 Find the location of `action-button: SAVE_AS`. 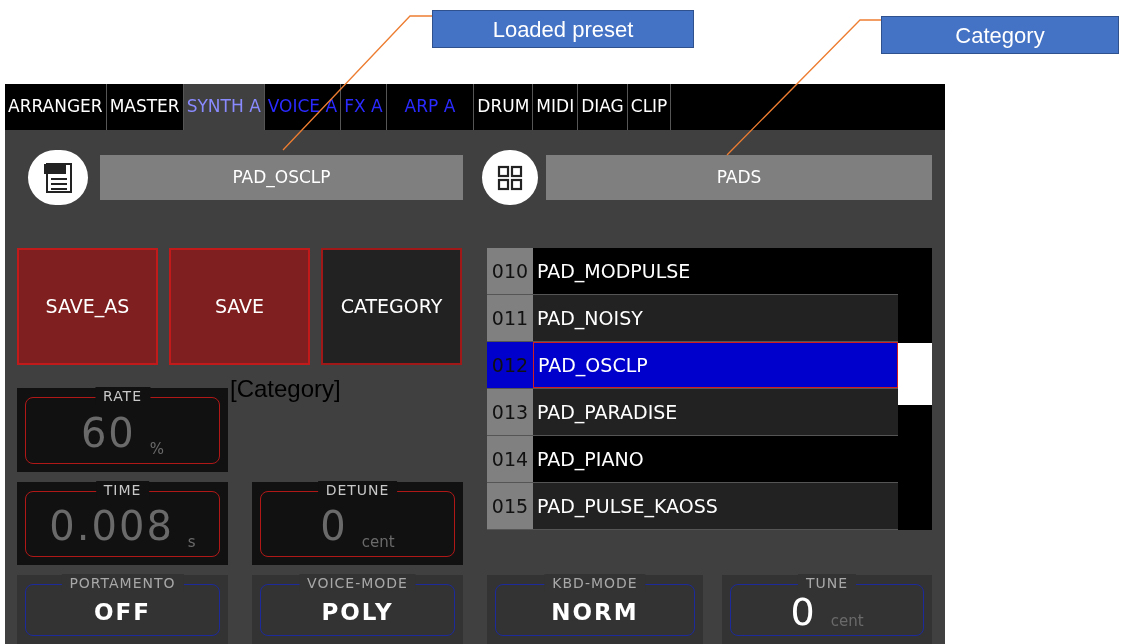

action-button: SAVE_AS is located at coordinates (87, 306).